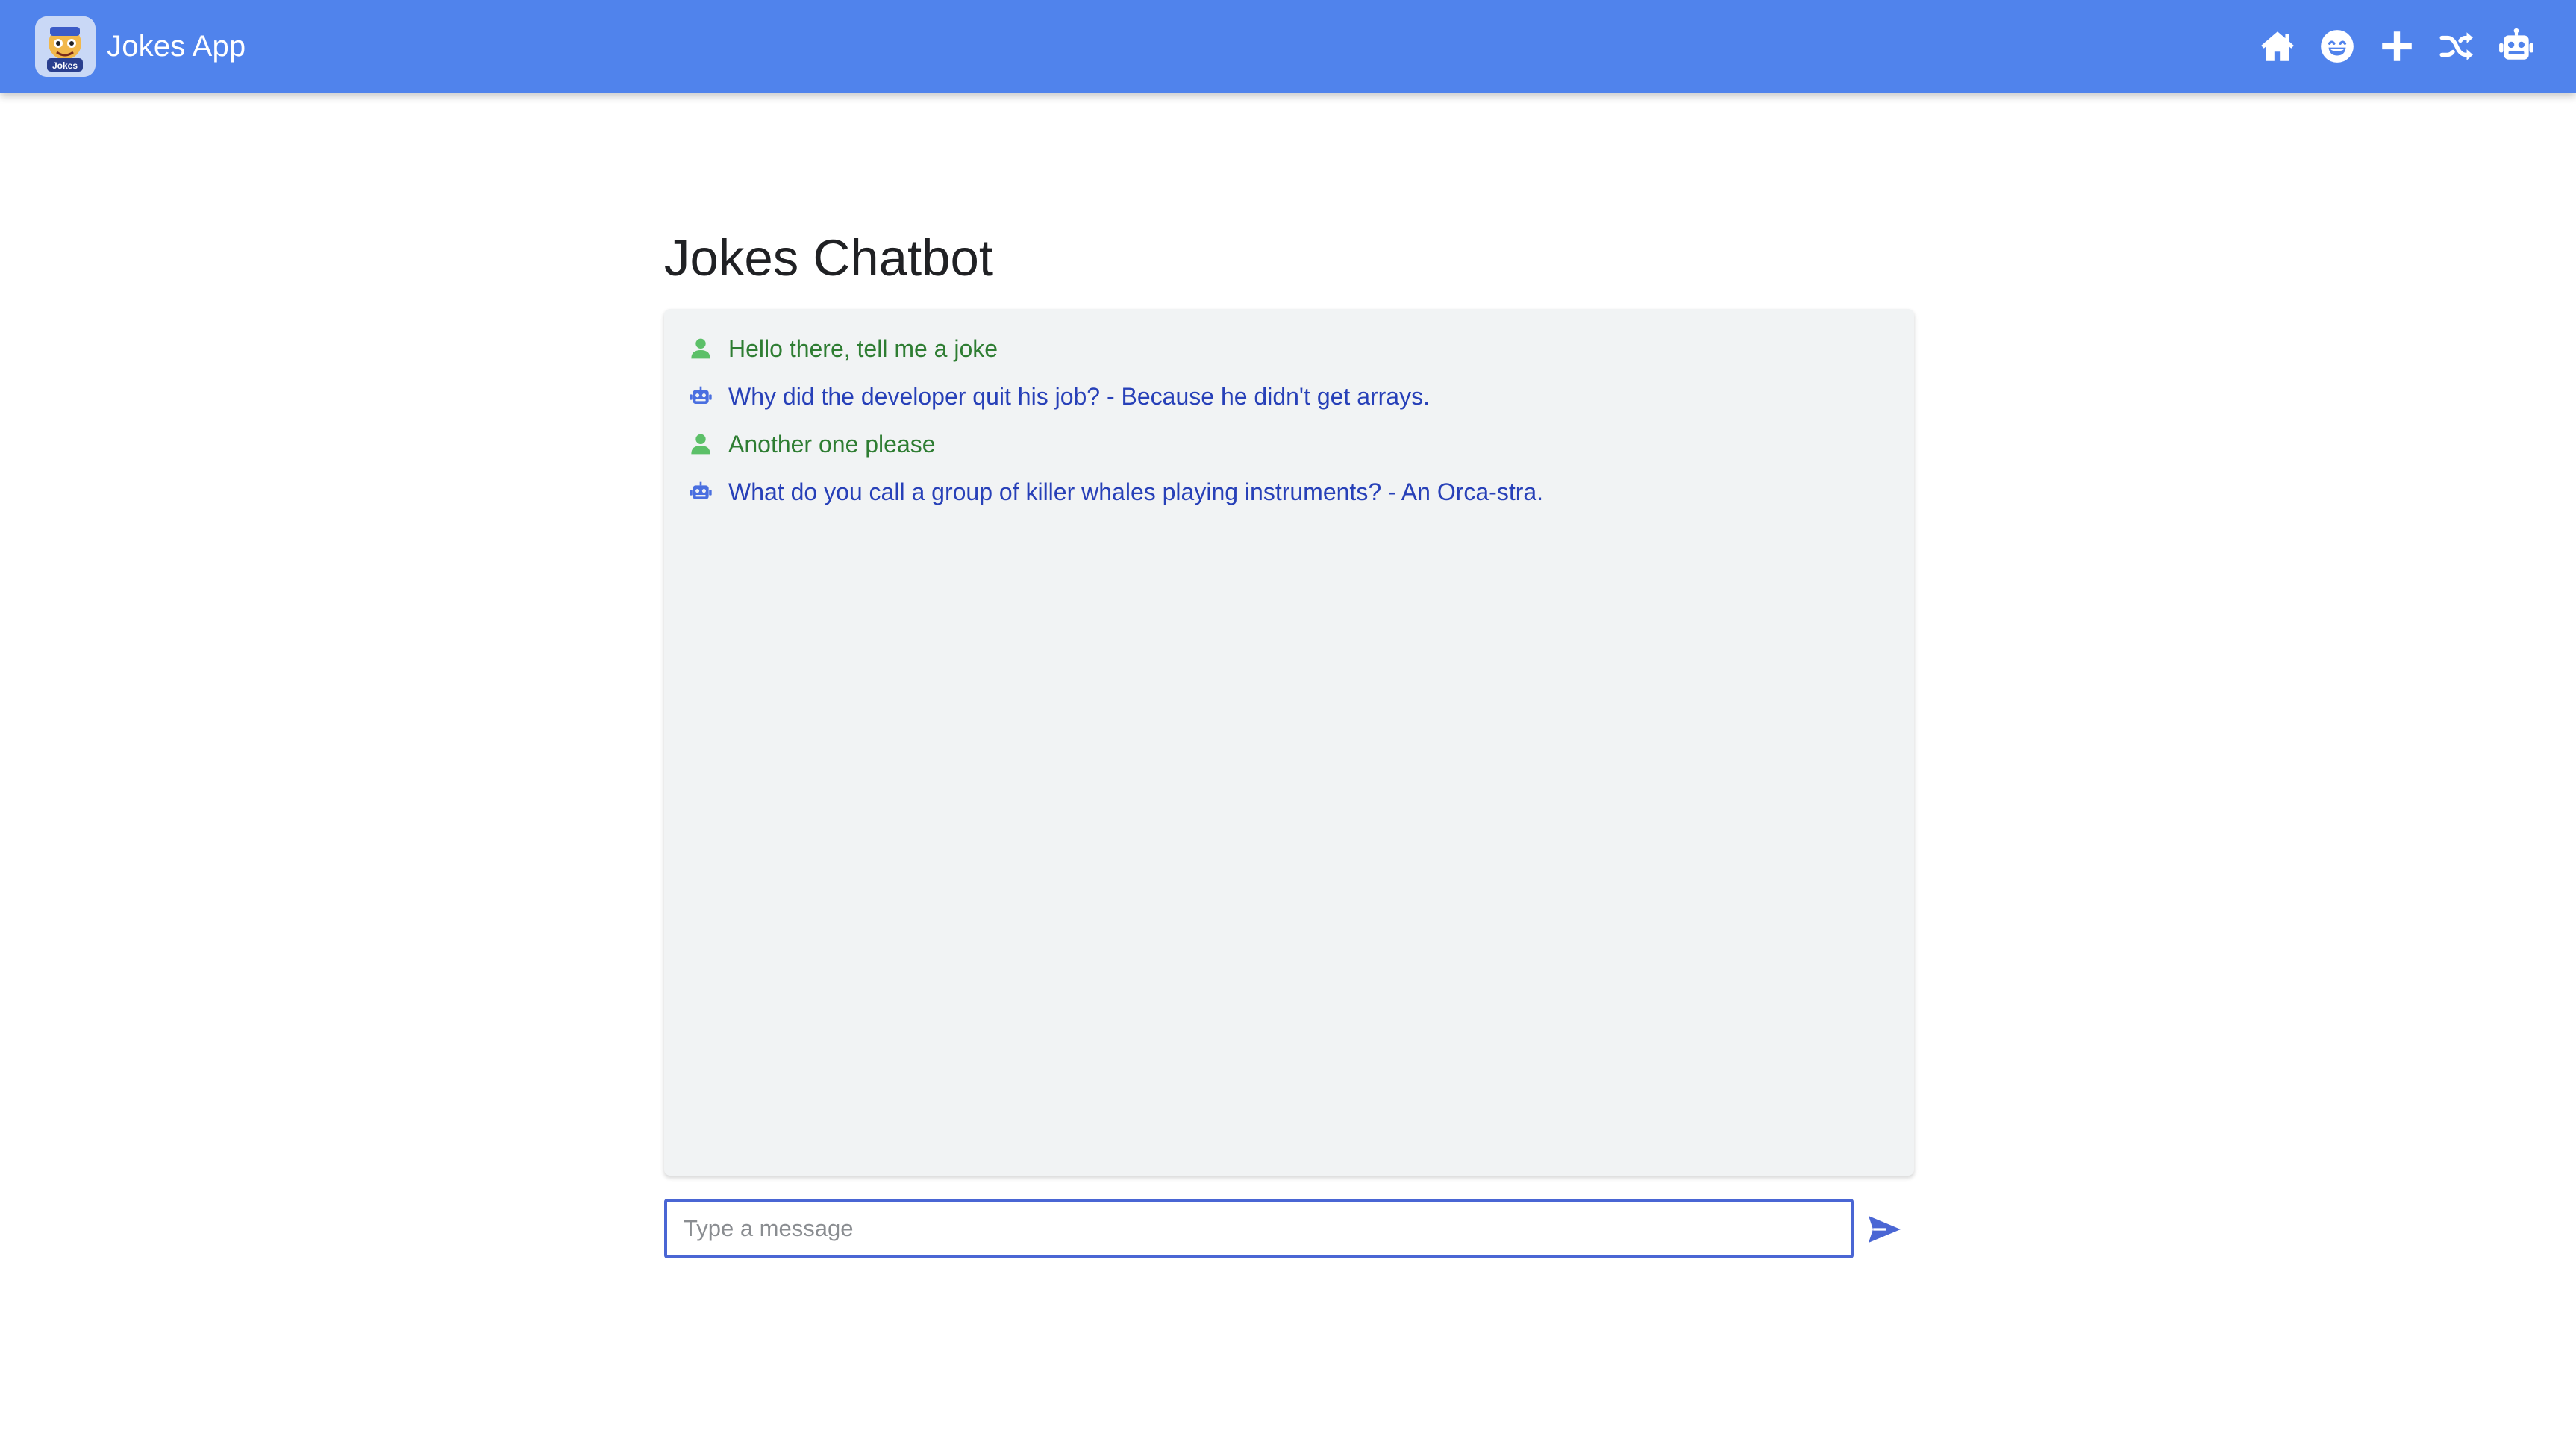  Describe the element at coordinates (832, 444) in the screenshot. I see `message-text: Another one please` at that location.